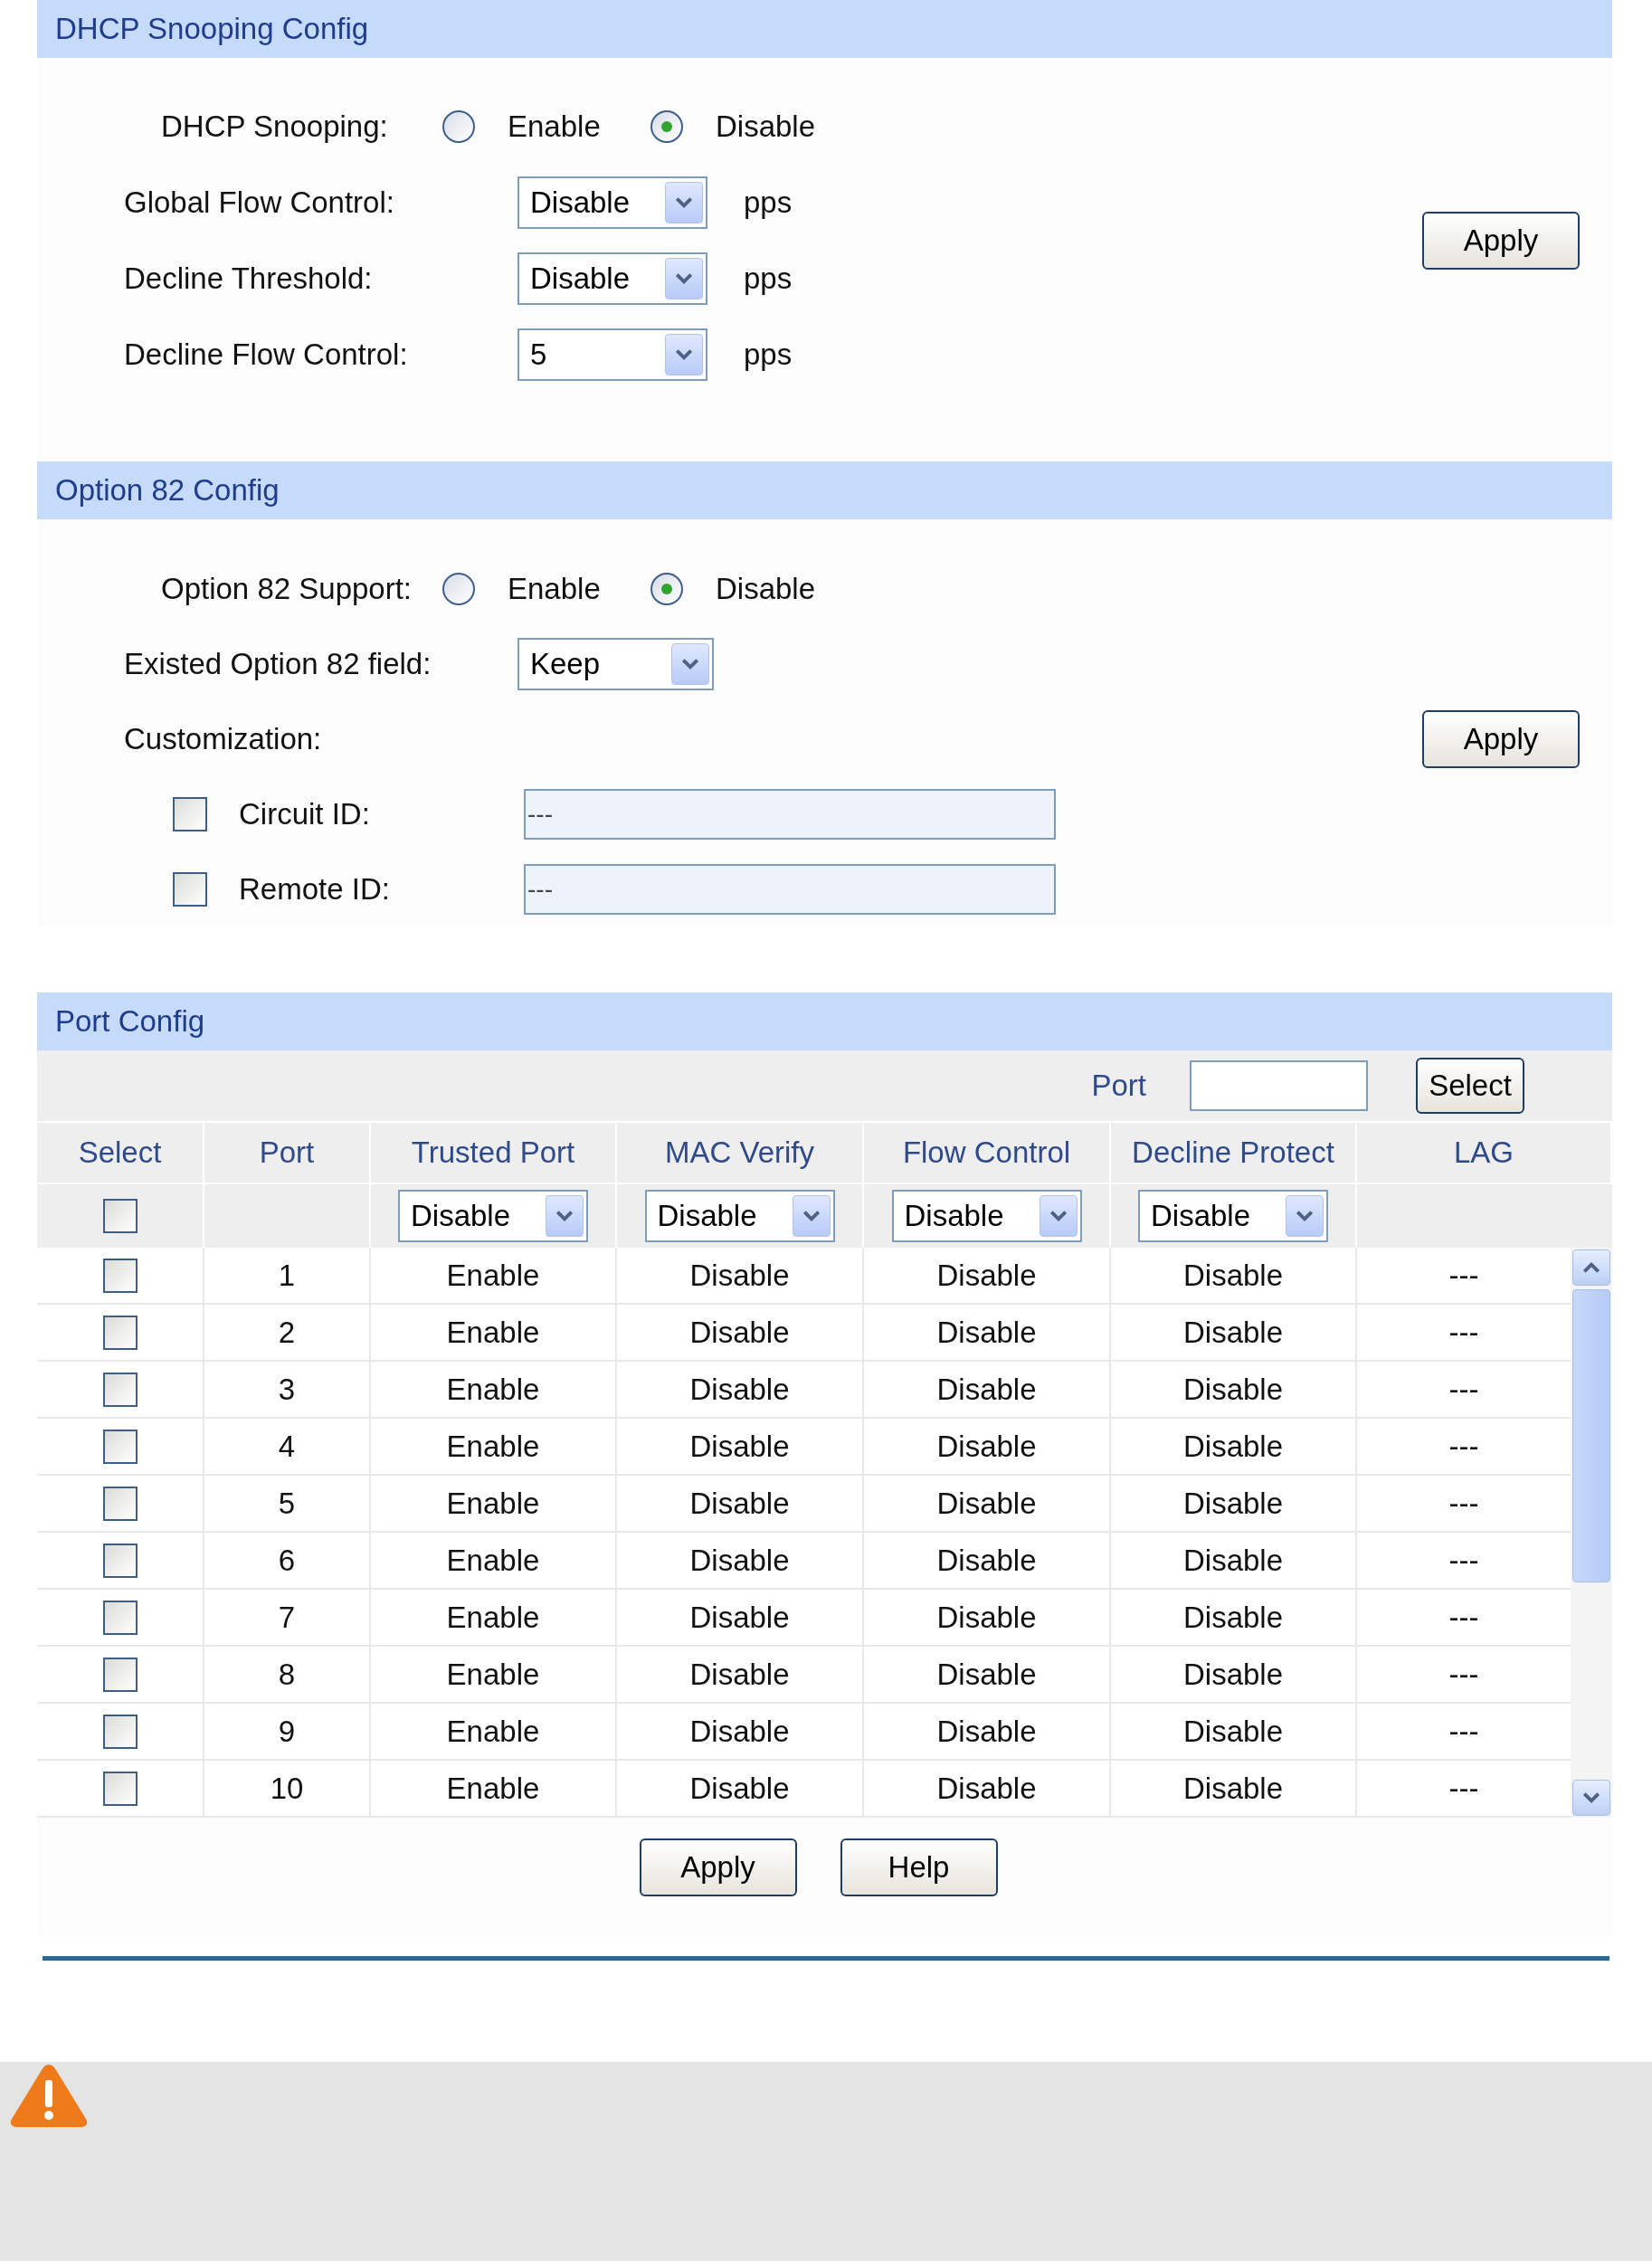  Describe the element at coordinates (287, 1389) in the screenshot. I see `table-cell-text: 3` at that location.